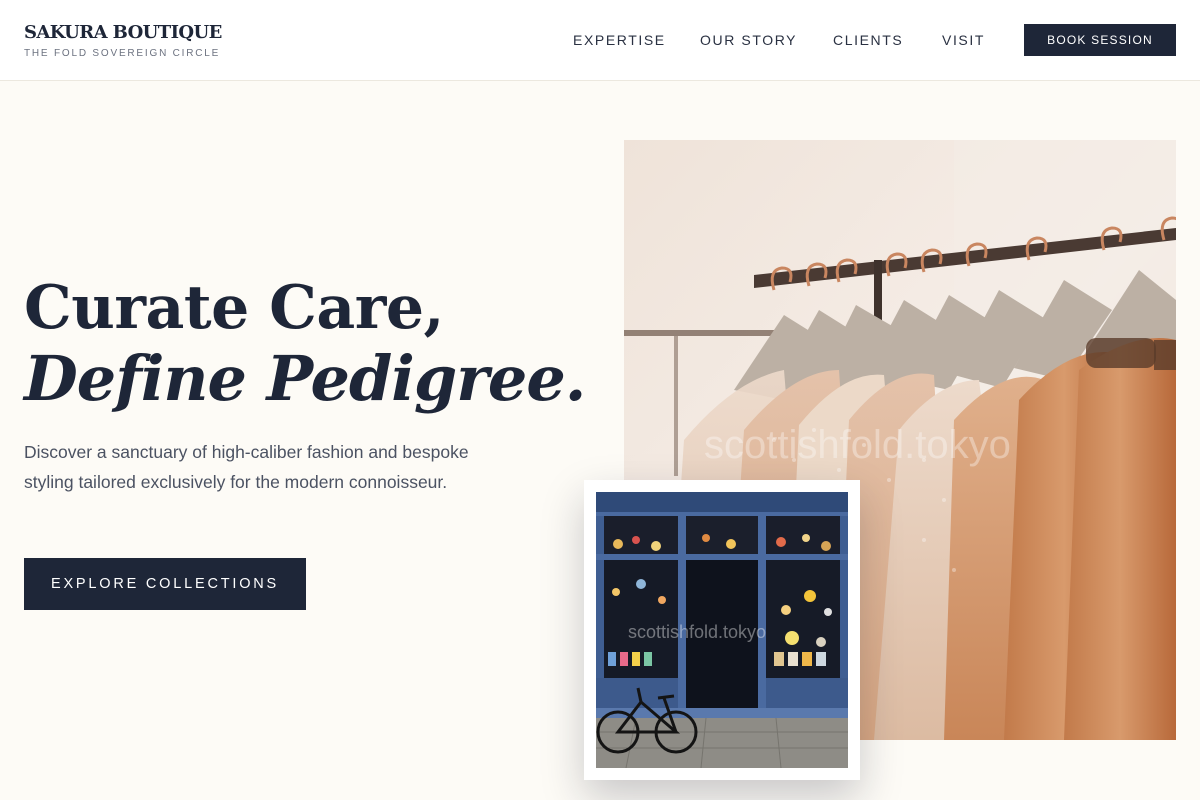 Image resolution: width=1200 pixels, height=800 pixels. Describe the element at coordinates (165, 584) in the screenshot. I see `explore-collections-button: EXPLORE COLLECTIONS` at that location.